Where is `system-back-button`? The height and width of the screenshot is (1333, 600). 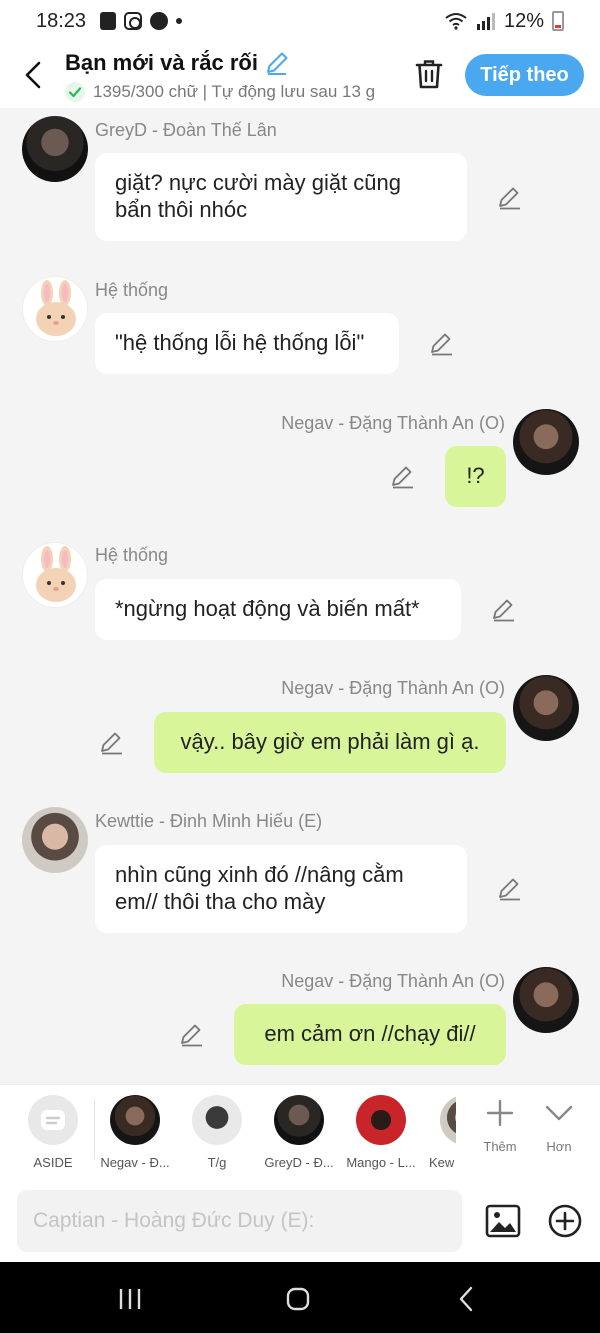
system-back-button is located at coordinates (466, 1299).